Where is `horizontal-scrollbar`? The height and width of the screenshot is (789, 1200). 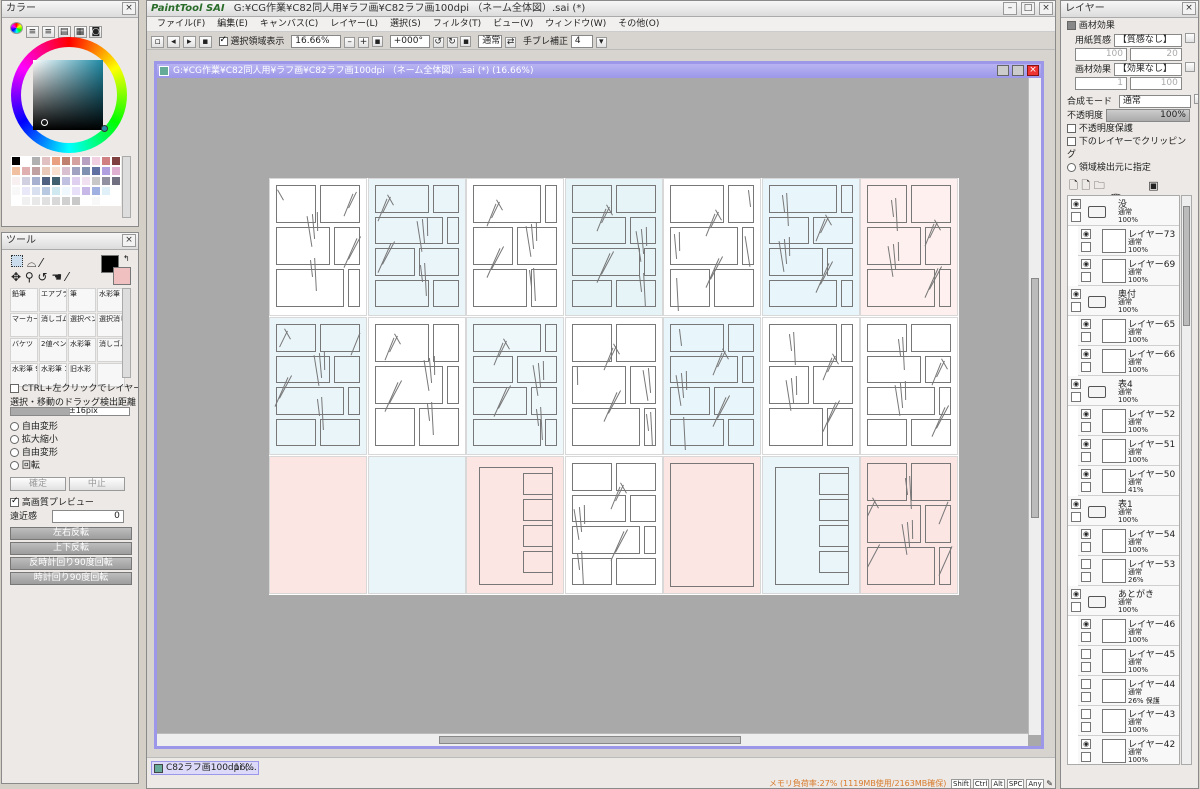
horizontal-scrollbar is located at coordinates (592, 739).